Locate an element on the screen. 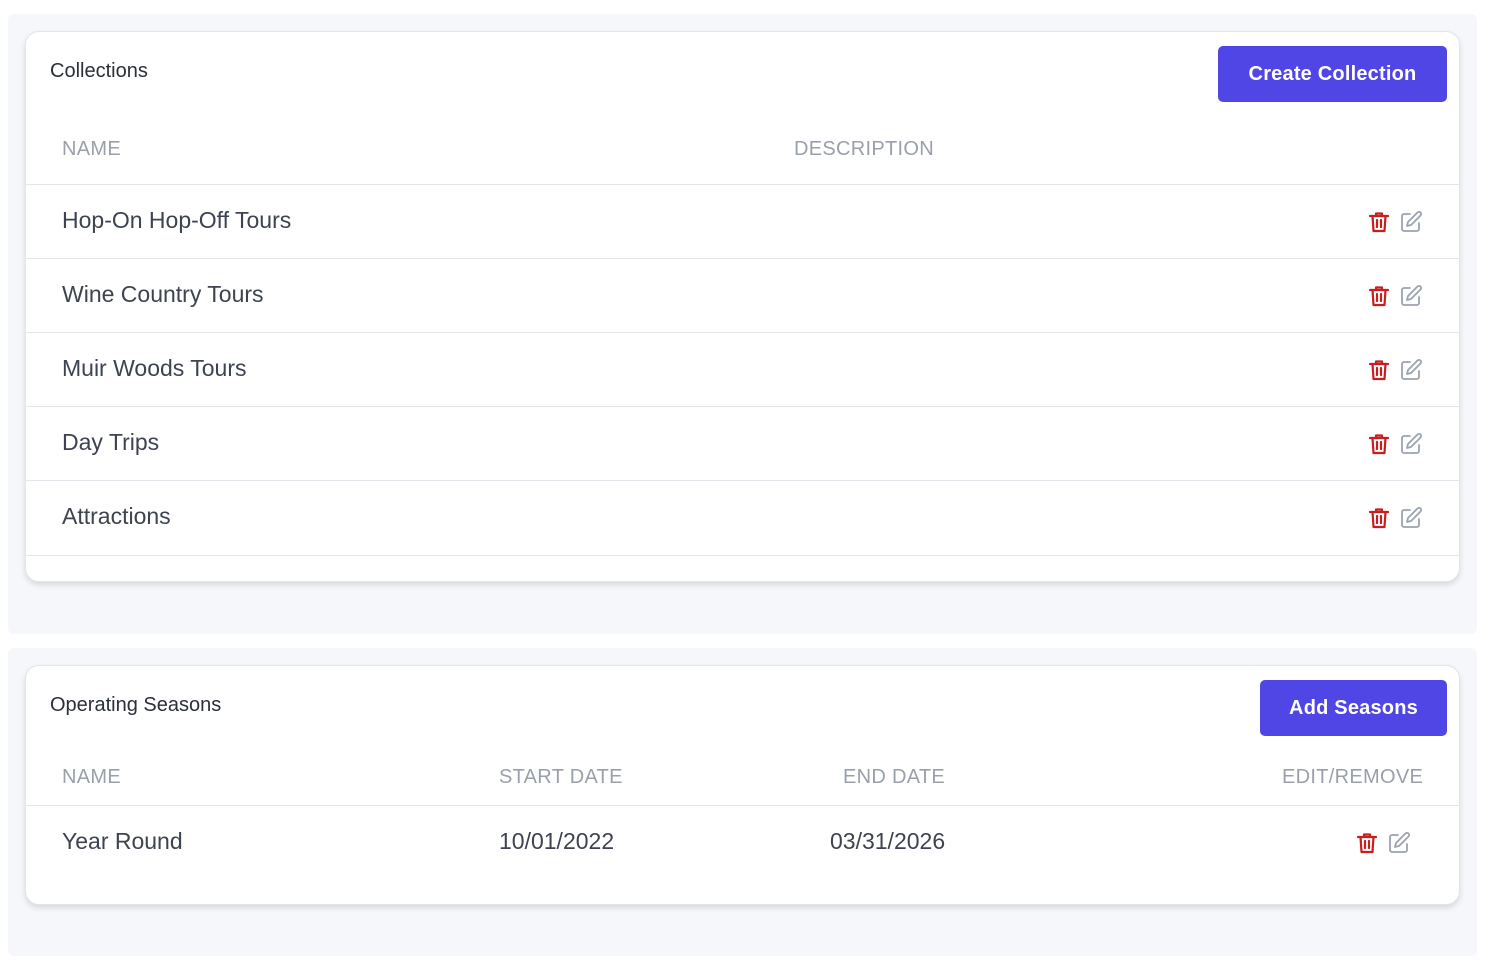 The height and width of the screenshot is (973, 1486). column-header-description: DESCRIPTION is located at coordinates (864, 149).